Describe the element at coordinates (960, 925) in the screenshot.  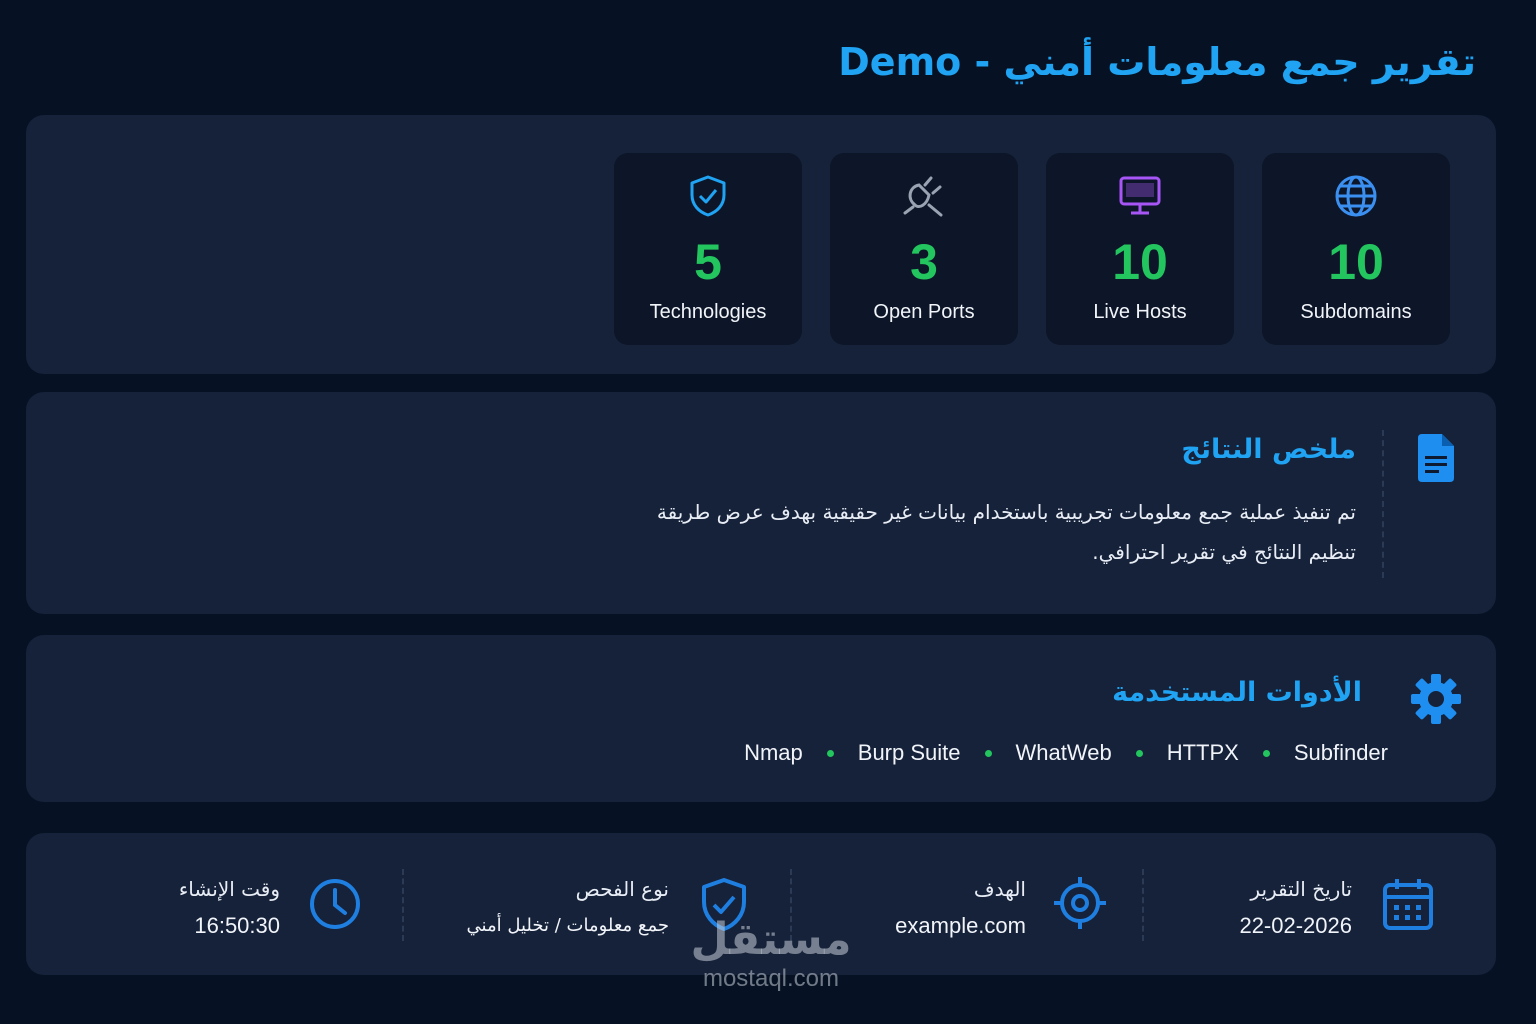
I see `target-value: example.com` at that location.